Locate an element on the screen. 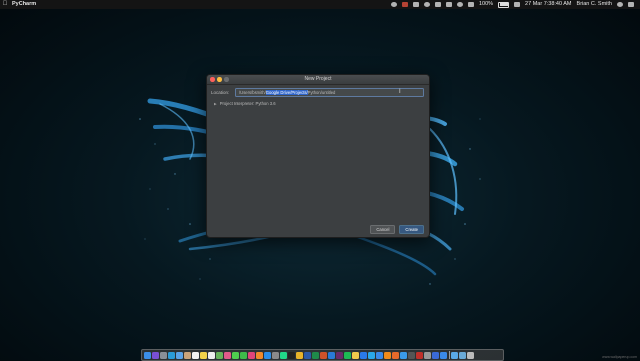 The width and height of the screenshot is (640, 361). xcode-icon is located at coordinates (403, 355).